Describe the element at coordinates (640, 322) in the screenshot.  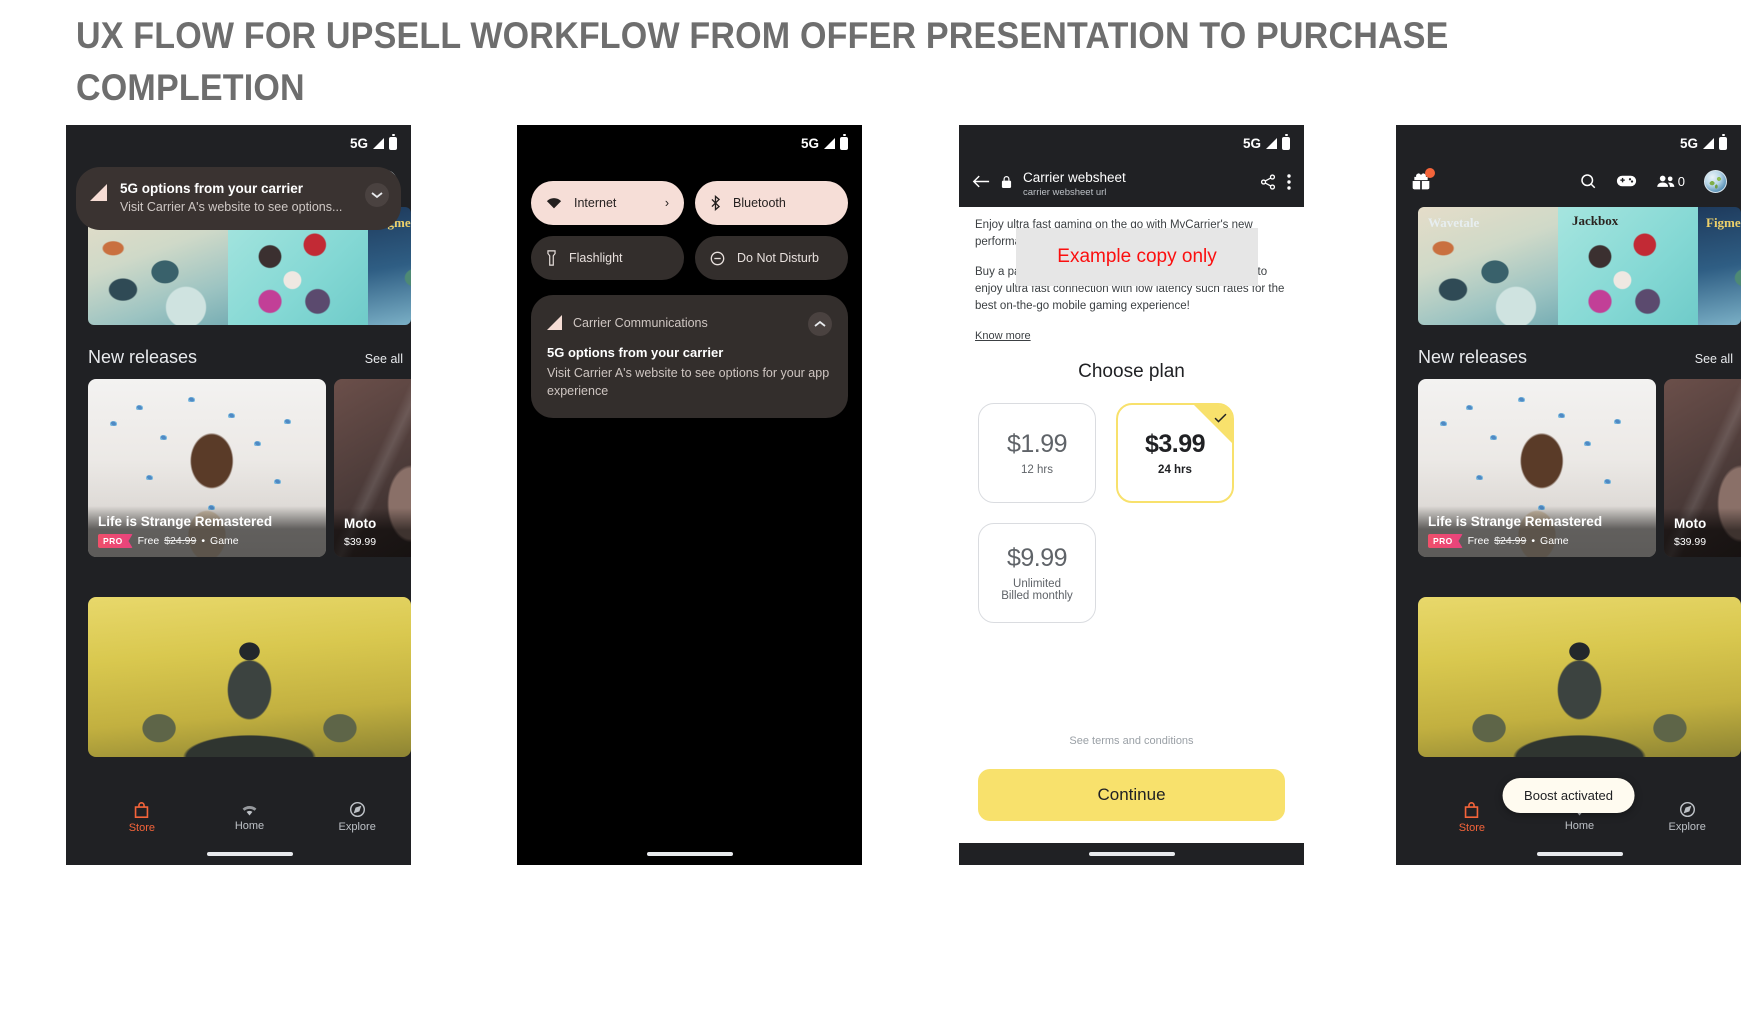
I see `notification-app-name: Carrier Communications` at that location.